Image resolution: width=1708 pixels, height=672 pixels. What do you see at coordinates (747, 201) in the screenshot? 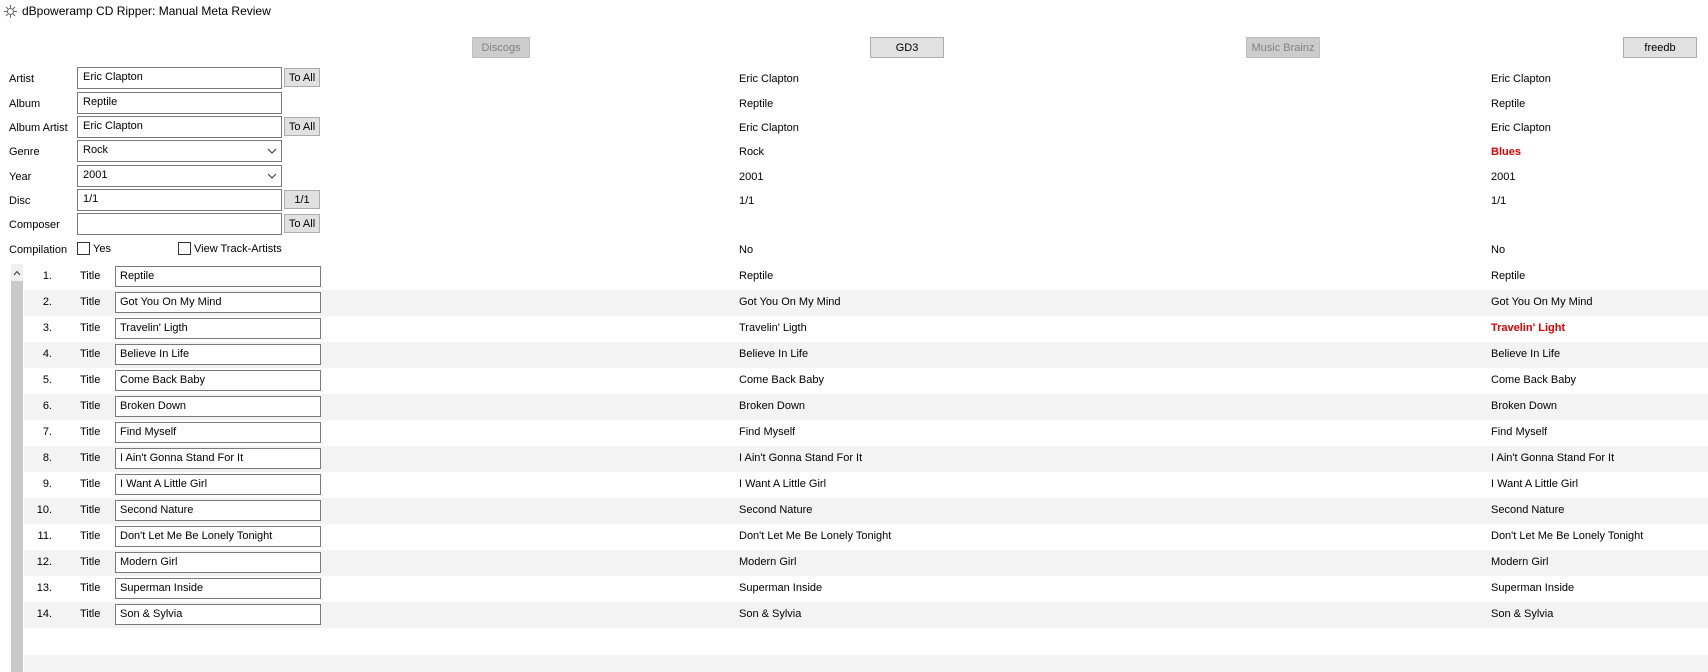
I see `disc-gd3-value: 1/1` at bounding box center [747, 201].